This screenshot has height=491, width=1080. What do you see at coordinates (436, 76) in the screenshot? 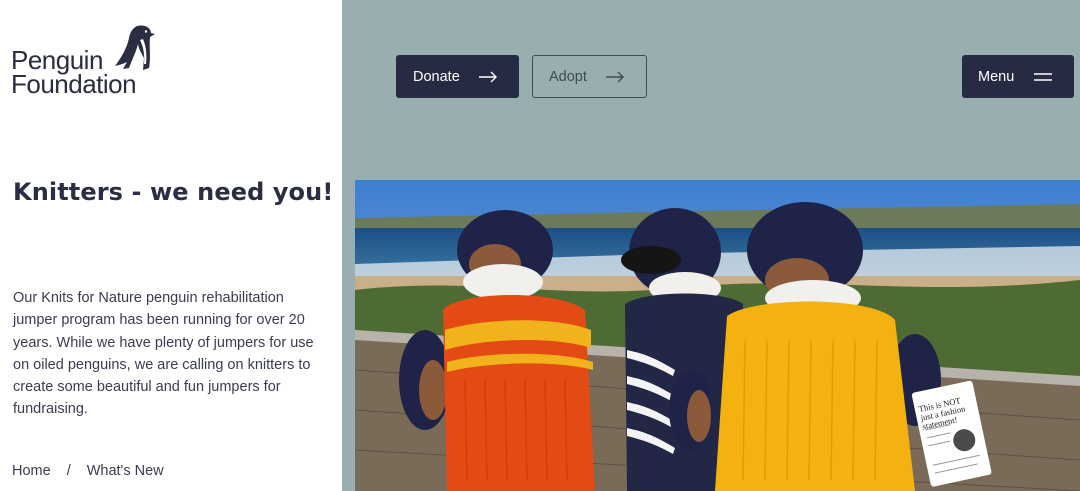
I see `donate-label: Donate` at bounding box center [436, 76].